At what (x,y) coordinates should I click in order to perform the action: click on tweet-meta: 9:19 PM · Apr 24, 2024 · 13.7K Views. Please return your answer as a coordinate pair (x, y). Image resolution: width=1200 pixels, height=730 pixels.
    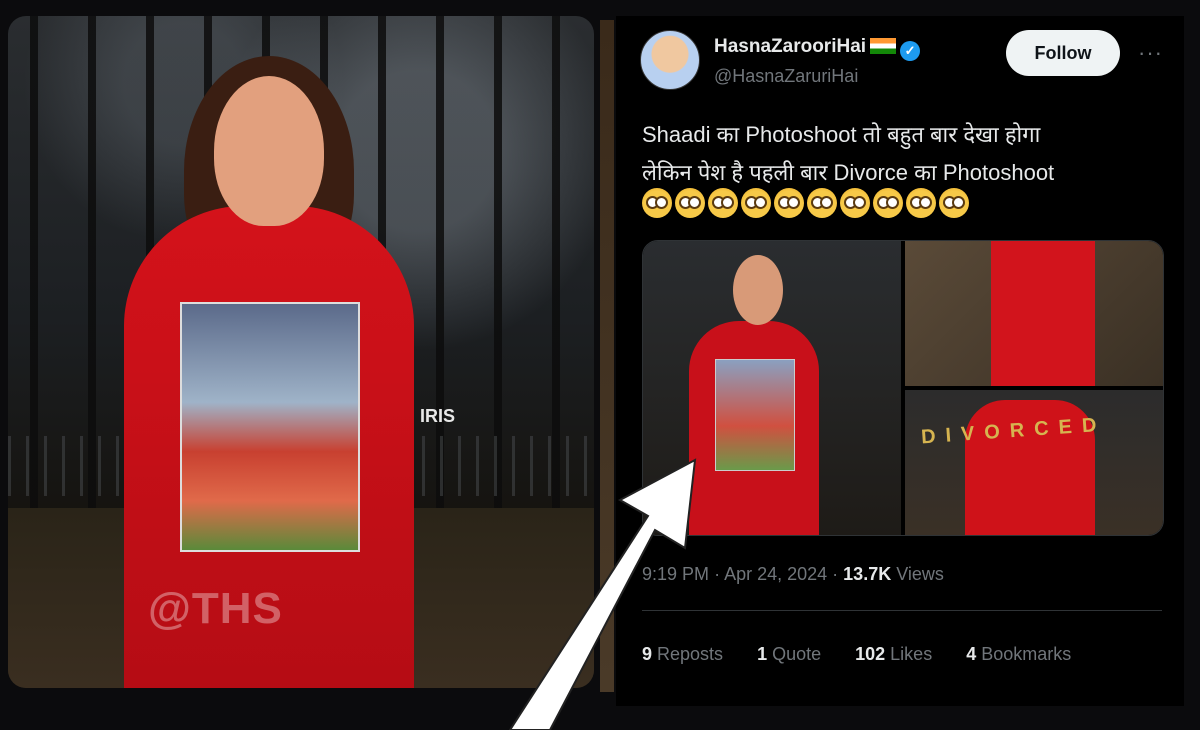
    Looking at the image, I should click on (793, 574).